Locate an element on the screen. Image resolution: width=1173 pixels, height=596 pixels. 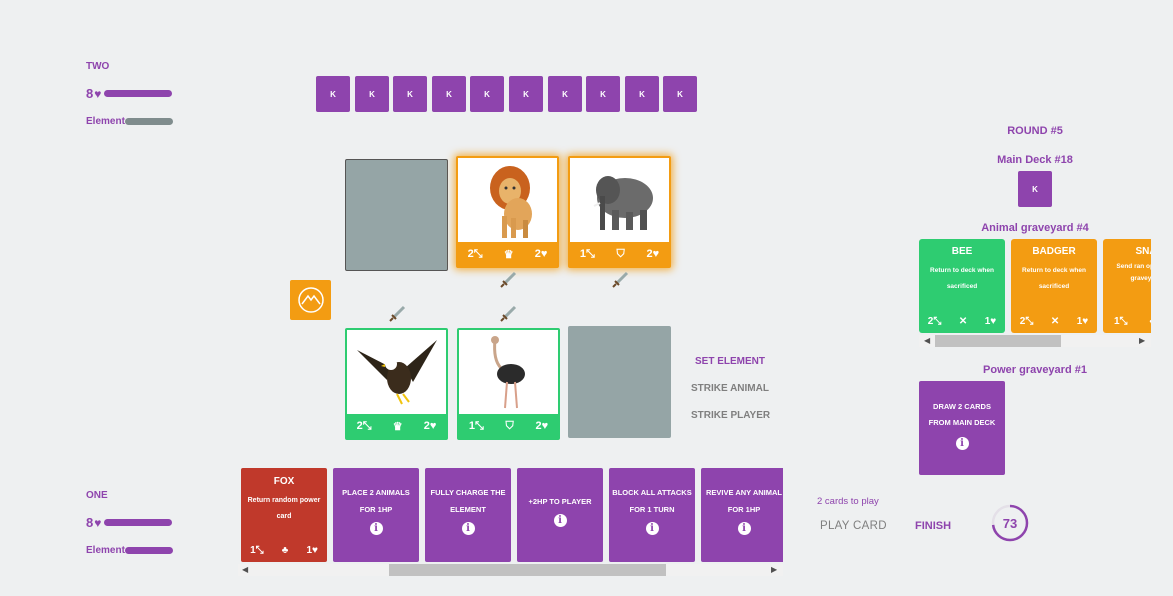
opponent-board-card-elephant: 1⤡ ⛉ 2♥ is located at coordinates (619, 212).